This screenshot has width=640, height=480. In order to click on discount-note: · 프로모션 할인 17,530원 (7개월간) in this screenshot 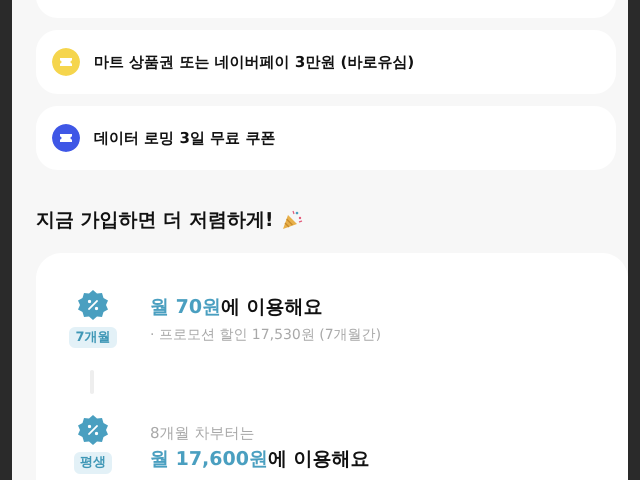, I will do `click(266, 335)`.